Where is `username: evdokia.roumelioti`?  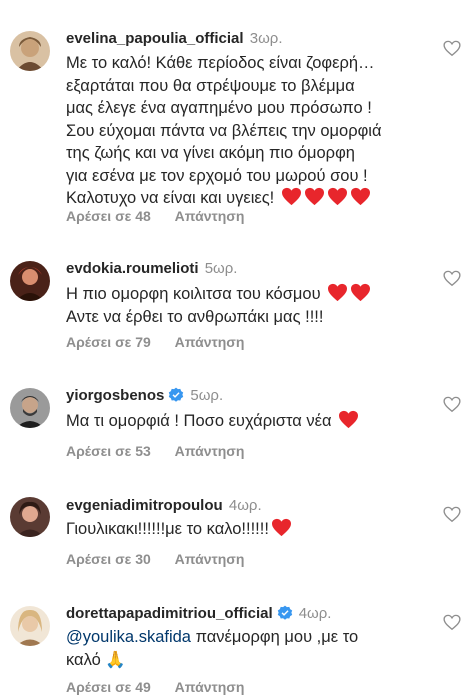
username: evdokia.roumelioti is located at coordinates (132, 268).